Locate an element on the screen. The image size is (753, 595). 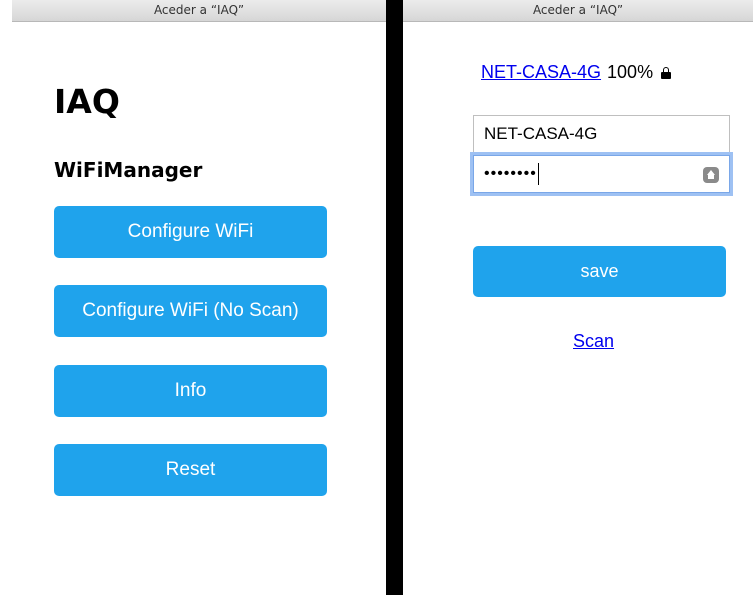
lock-icon is located at coordinates (666, 72).